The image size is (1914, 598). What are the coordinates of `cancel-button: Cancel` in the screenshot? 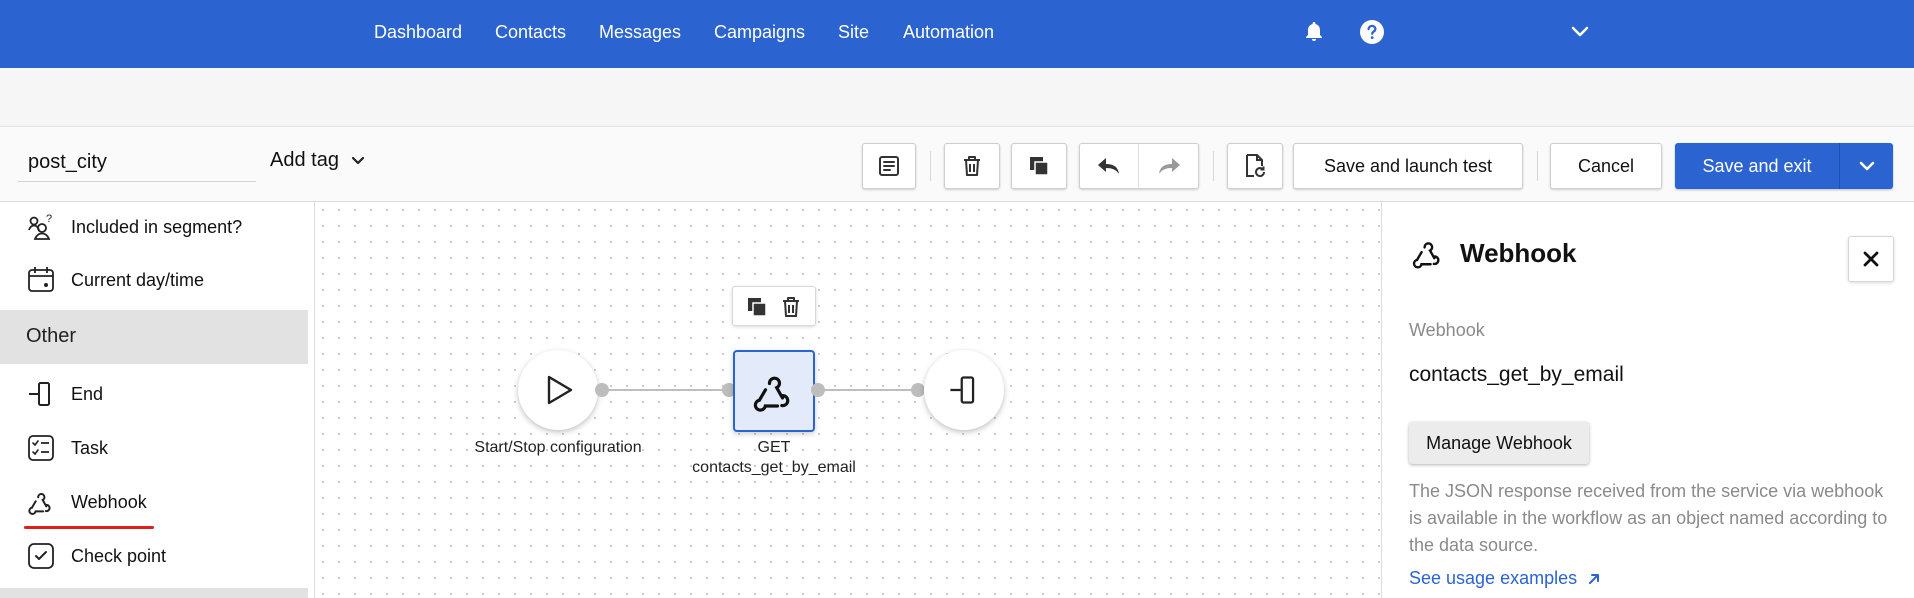 It's located at (1606, 166).